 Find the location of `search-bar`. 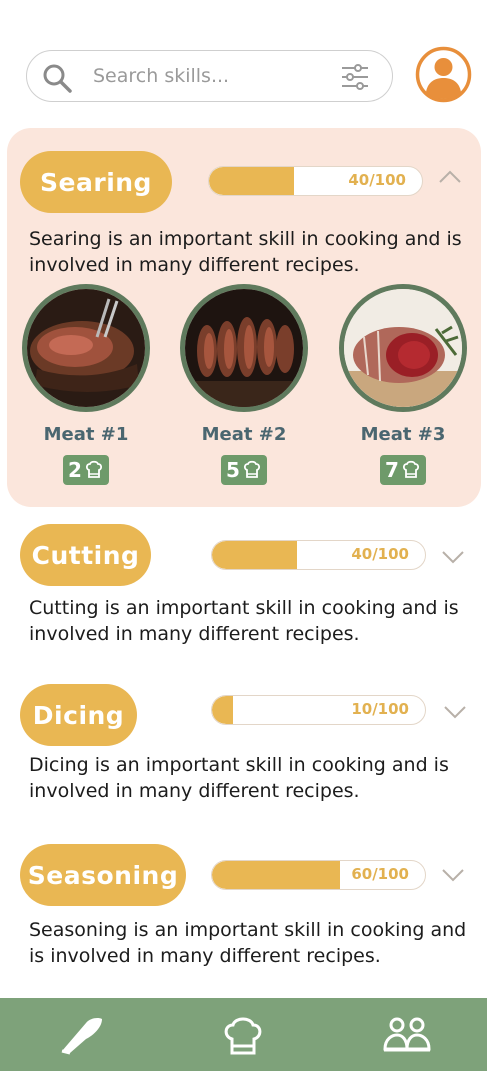

search-bar is located at coordinates (209, 76).